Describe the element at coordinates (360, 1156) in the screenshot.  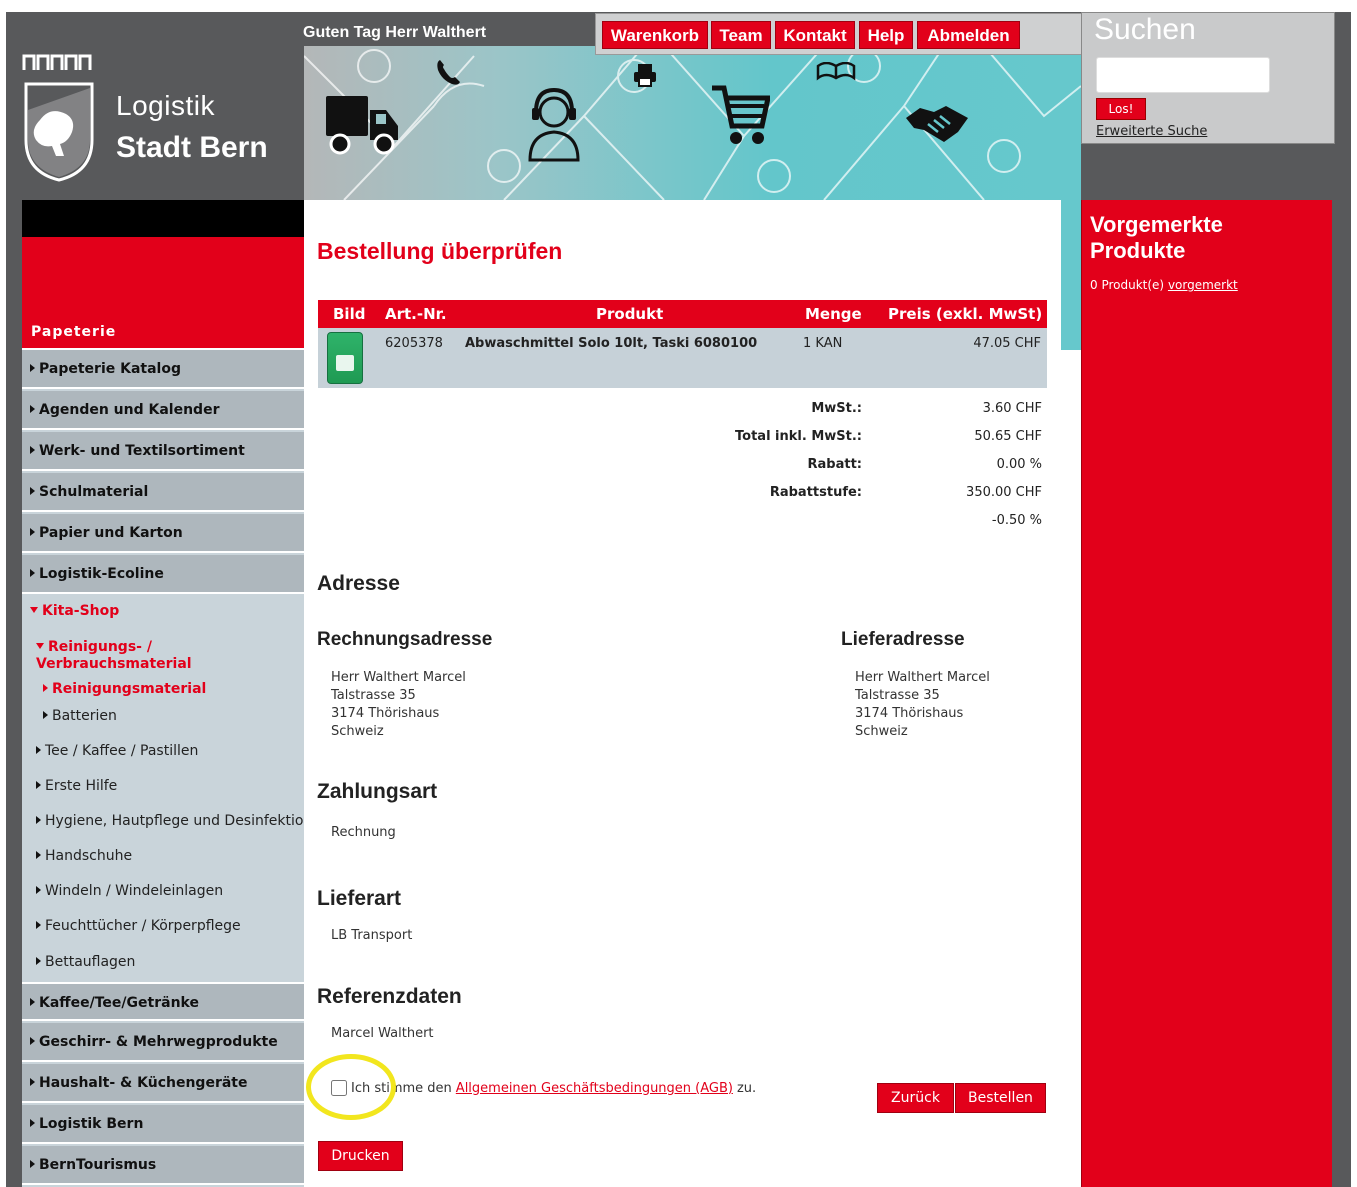
I see `print-button: Drucken` at that location.